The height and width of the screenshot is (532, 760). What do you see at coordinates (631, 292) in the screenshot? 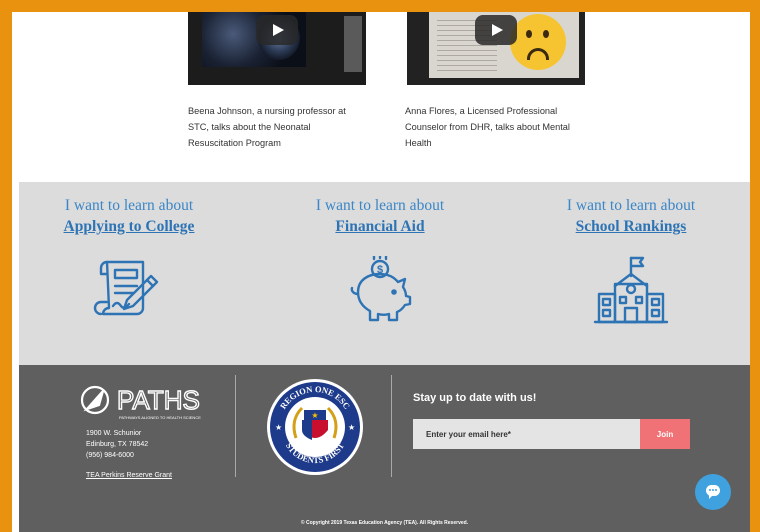
I see `school-building-icon` at bounding box center [631, 292].